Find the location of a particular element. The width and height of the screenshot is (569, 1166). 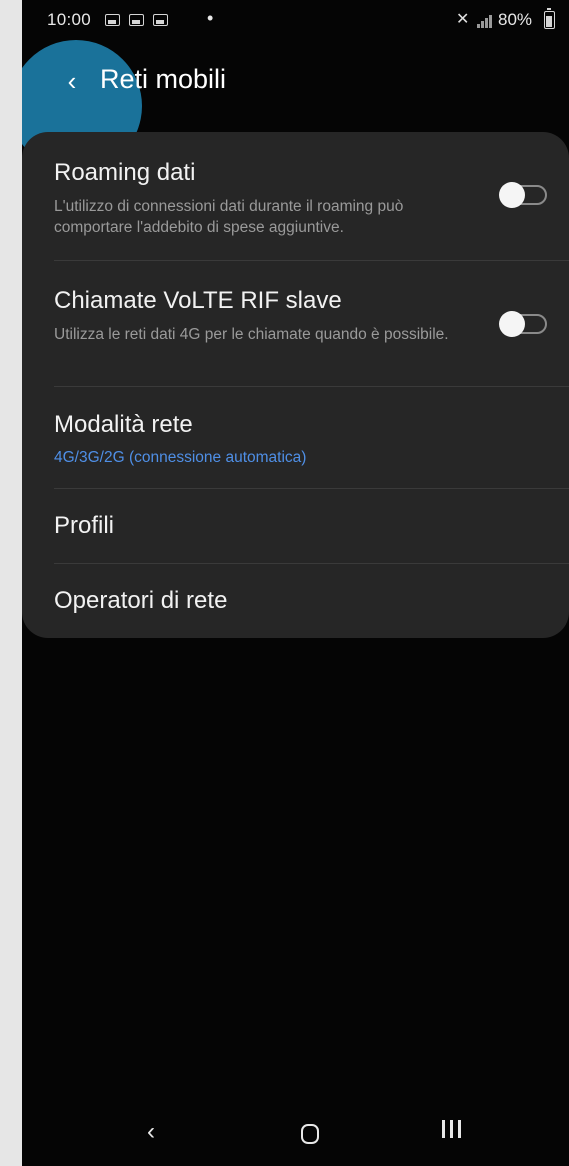

roaming-toggle is located at coordinates (523, 195).